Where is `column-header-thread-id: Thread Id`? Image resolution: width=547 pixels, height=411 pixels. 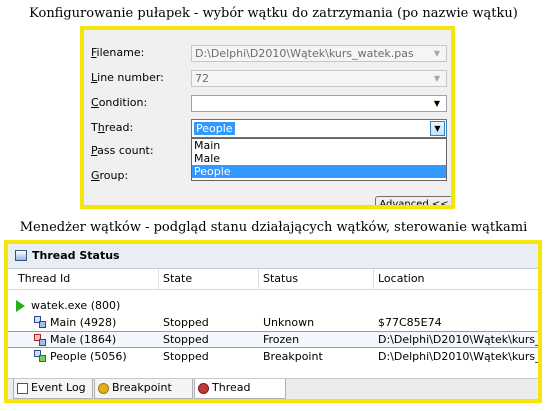 column-header-thread-id: Thread Id is located at coordinates (44, 278).